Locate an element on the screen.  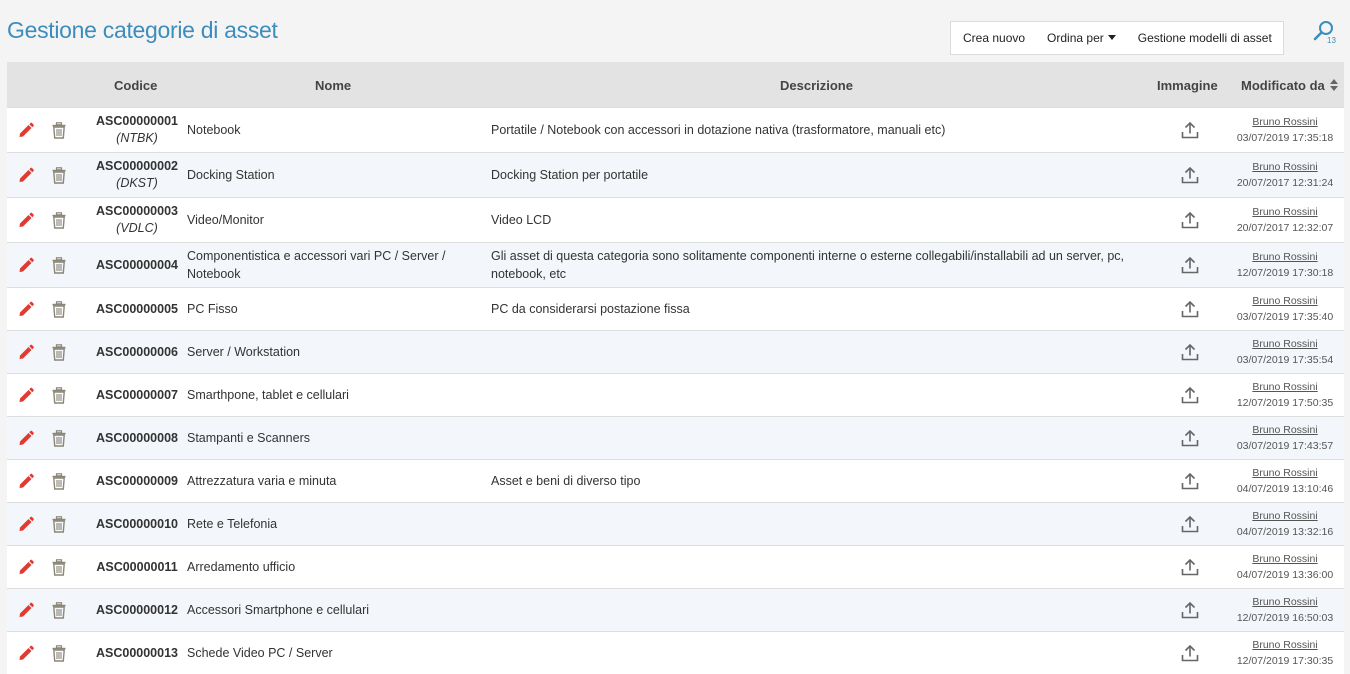
modified-info: Bruno Rossini 04/07/2019 13:32:16 is located at coordinates (1285, 524).